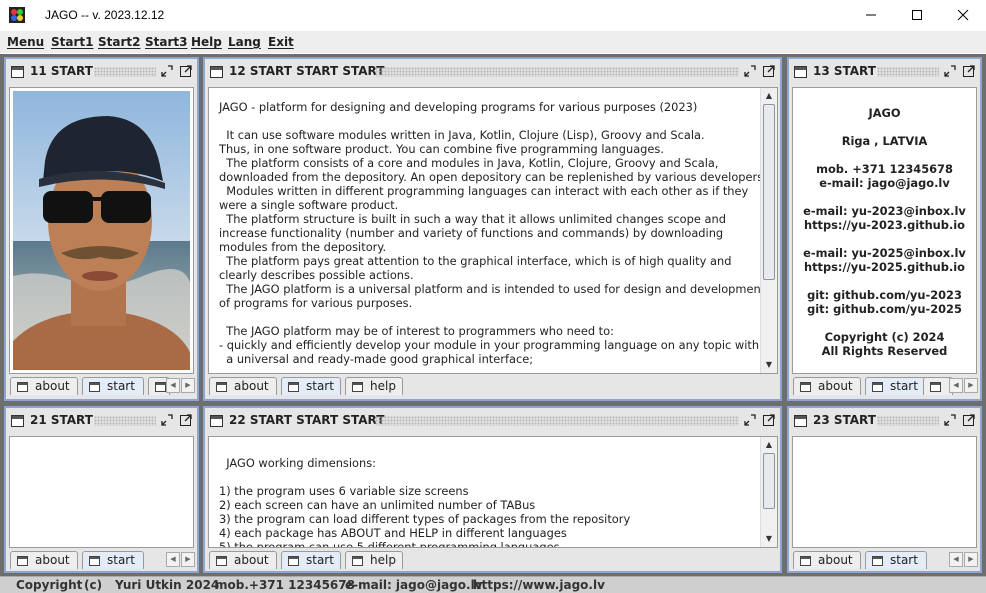  Describe the element at coordinates (492, 560) in the screenshot. I see `tab-bar: about start help` at that location.